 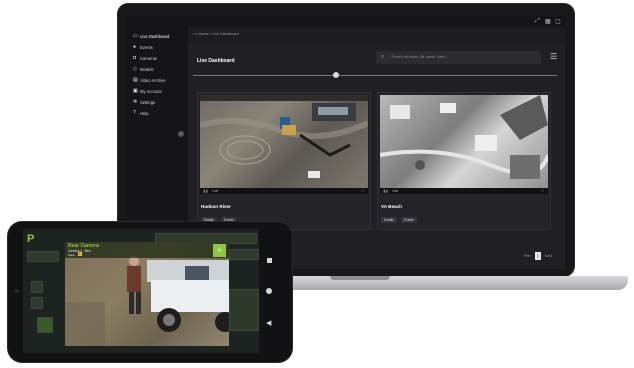 I want to click on sidebar-item-label: Live Dashboard, so click(x=155, y=36).